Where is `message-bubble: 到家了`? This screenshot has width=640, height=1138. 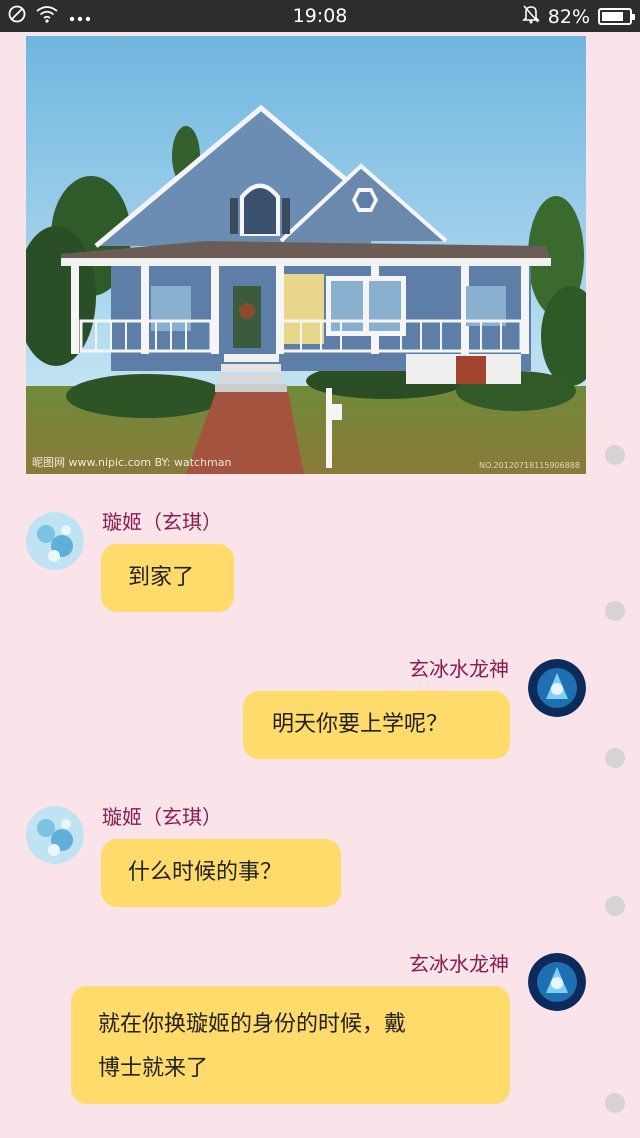
message-bubble: 到家了 is located at coordinates (167, 578).